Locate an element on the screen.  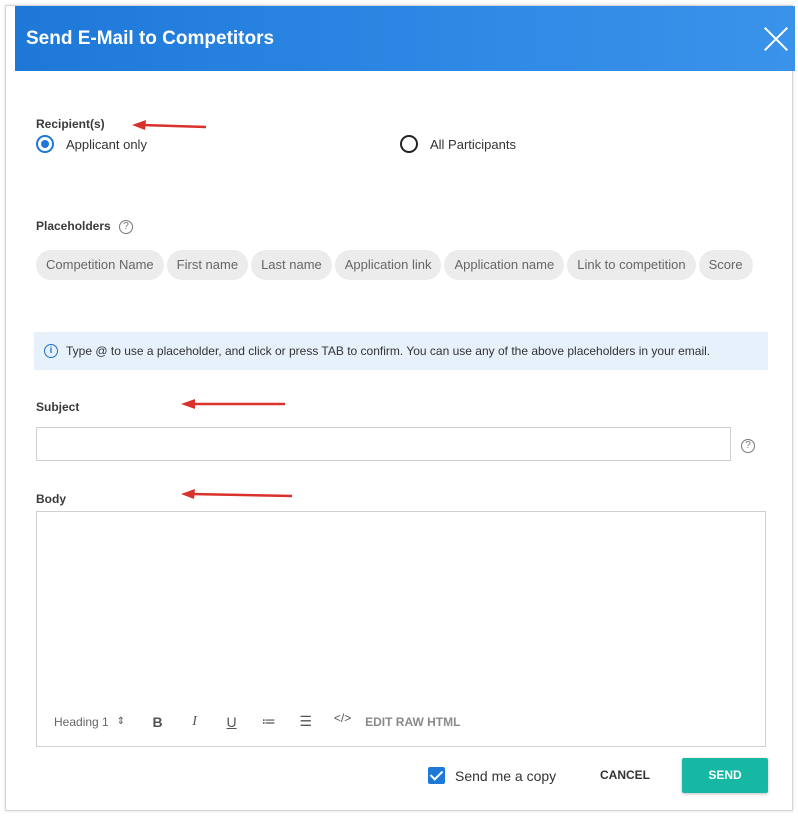
heading-select: Heading 1 ⇕ is located at coordinates (89, 722).